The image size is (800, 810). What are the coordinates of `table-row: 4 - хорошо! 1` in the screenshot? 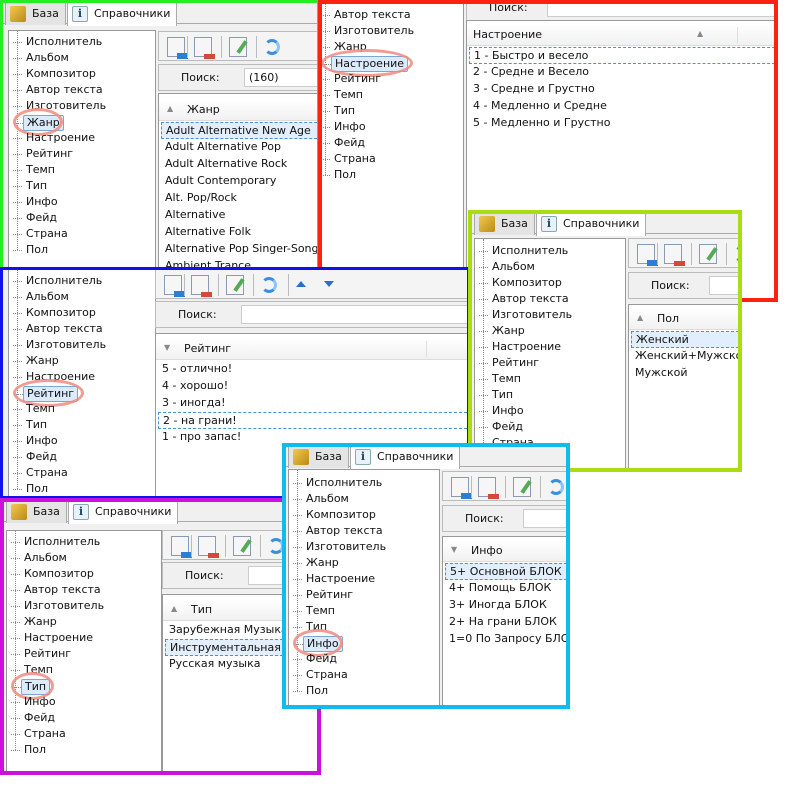 It's located at (314, 386).